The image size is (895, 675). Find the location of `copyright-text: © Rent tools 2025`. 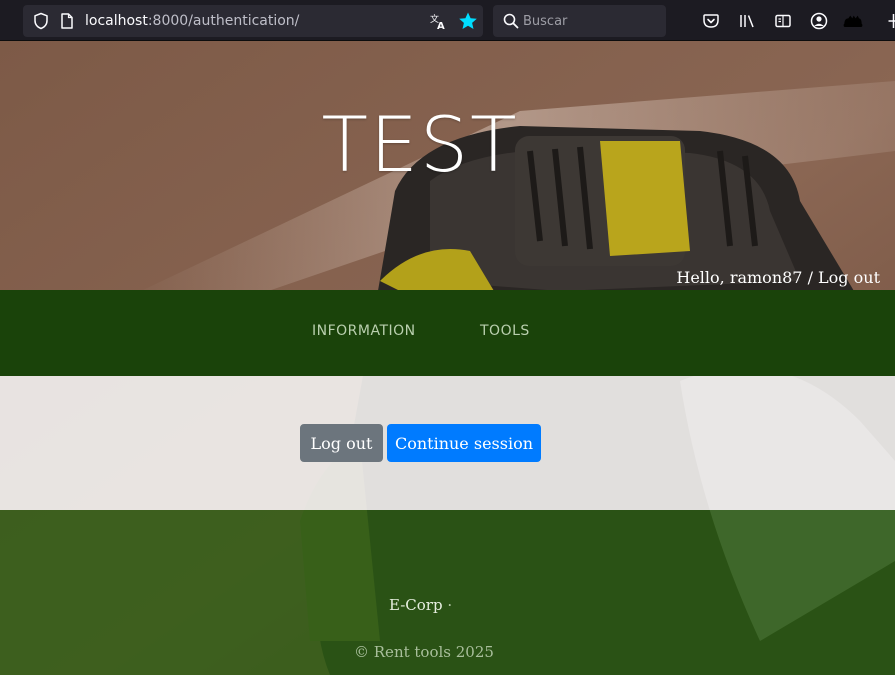

copyright-text: © Rent tools 2025 is located at coordinates (424, 652).